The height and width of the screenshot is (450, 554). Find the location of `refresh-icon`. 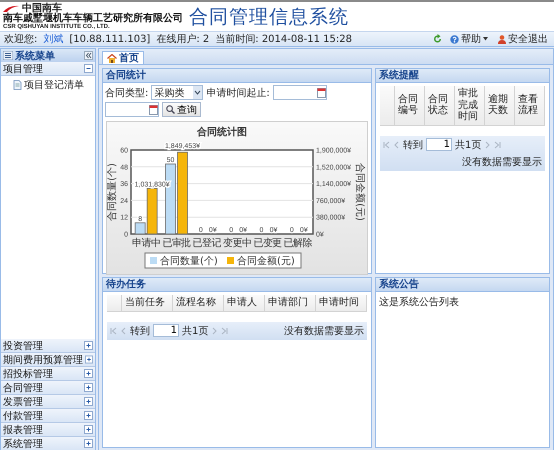

refresh-icon is located at coordinates (437, 39).